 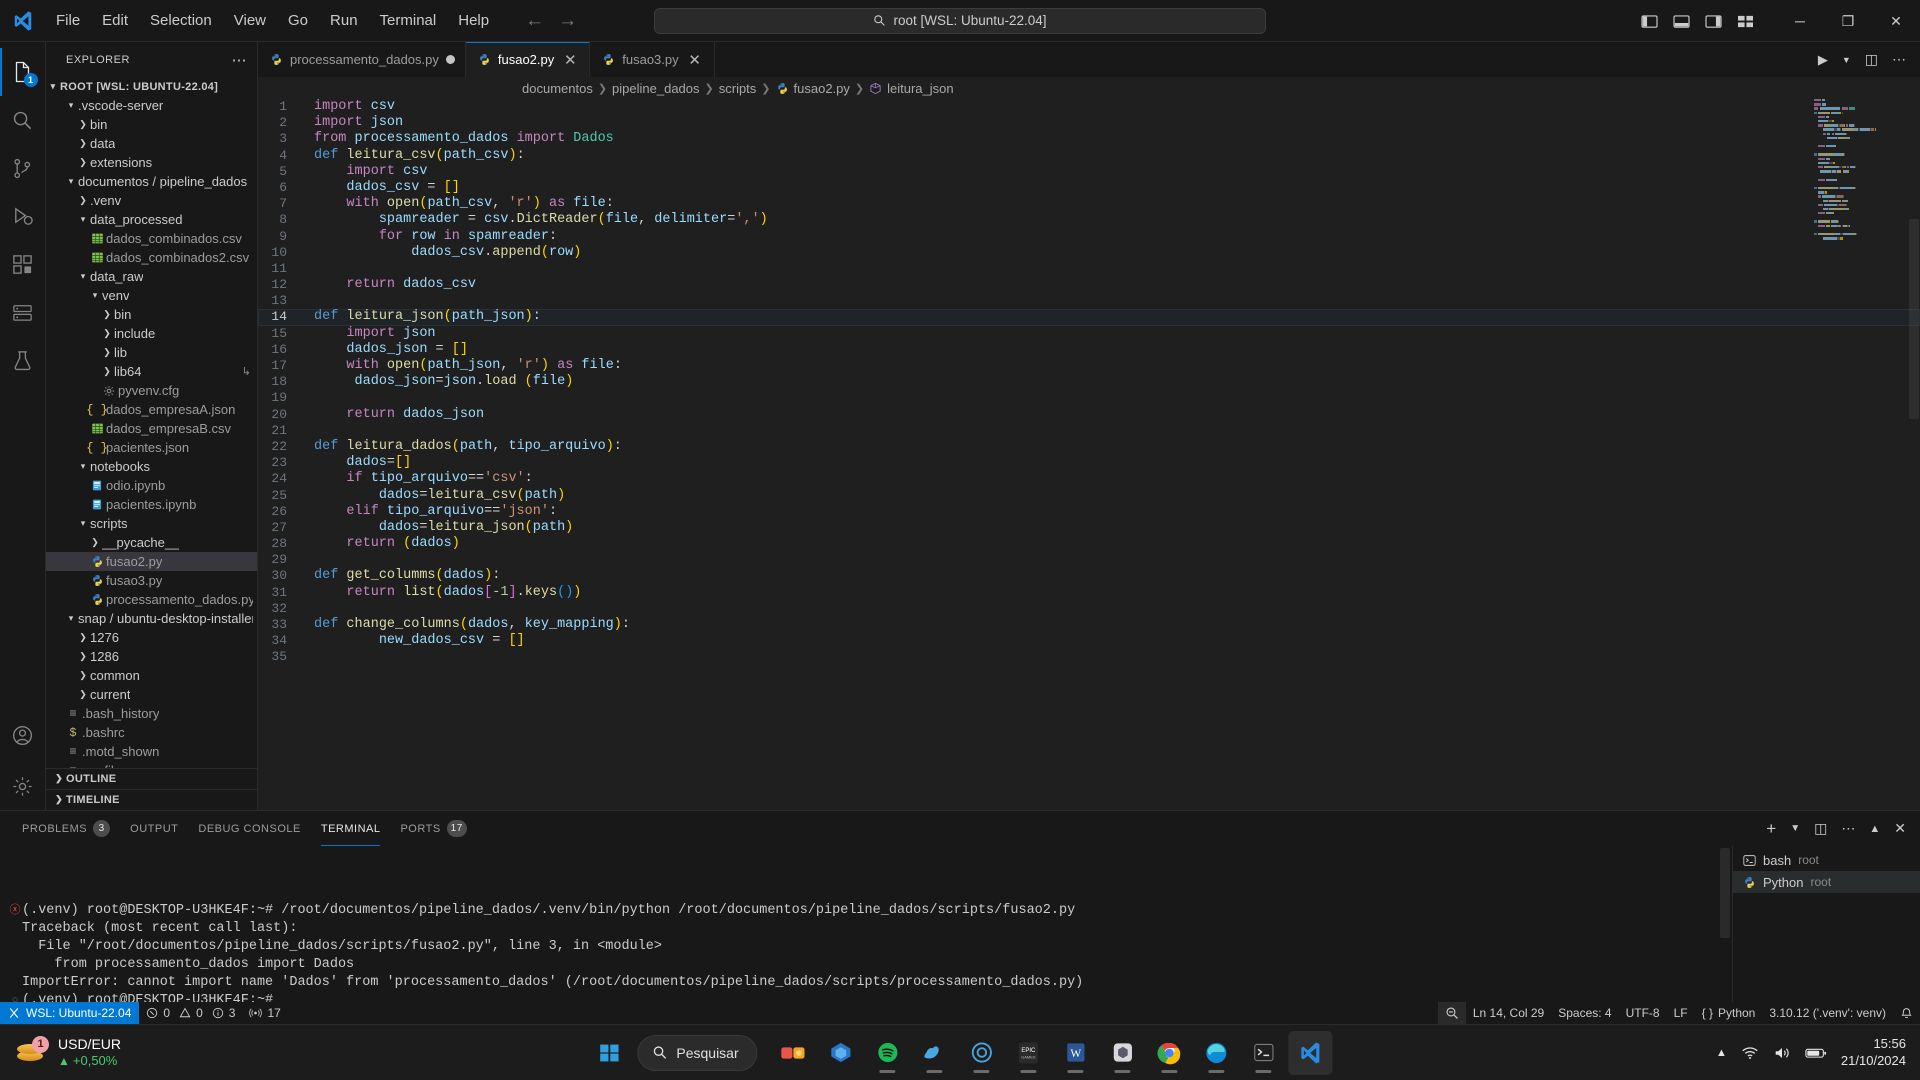 What do you see at coordinates (408, 21) in the screenshot?
I see `menu-terminal: Terminal` at bounding box center [408, 21].